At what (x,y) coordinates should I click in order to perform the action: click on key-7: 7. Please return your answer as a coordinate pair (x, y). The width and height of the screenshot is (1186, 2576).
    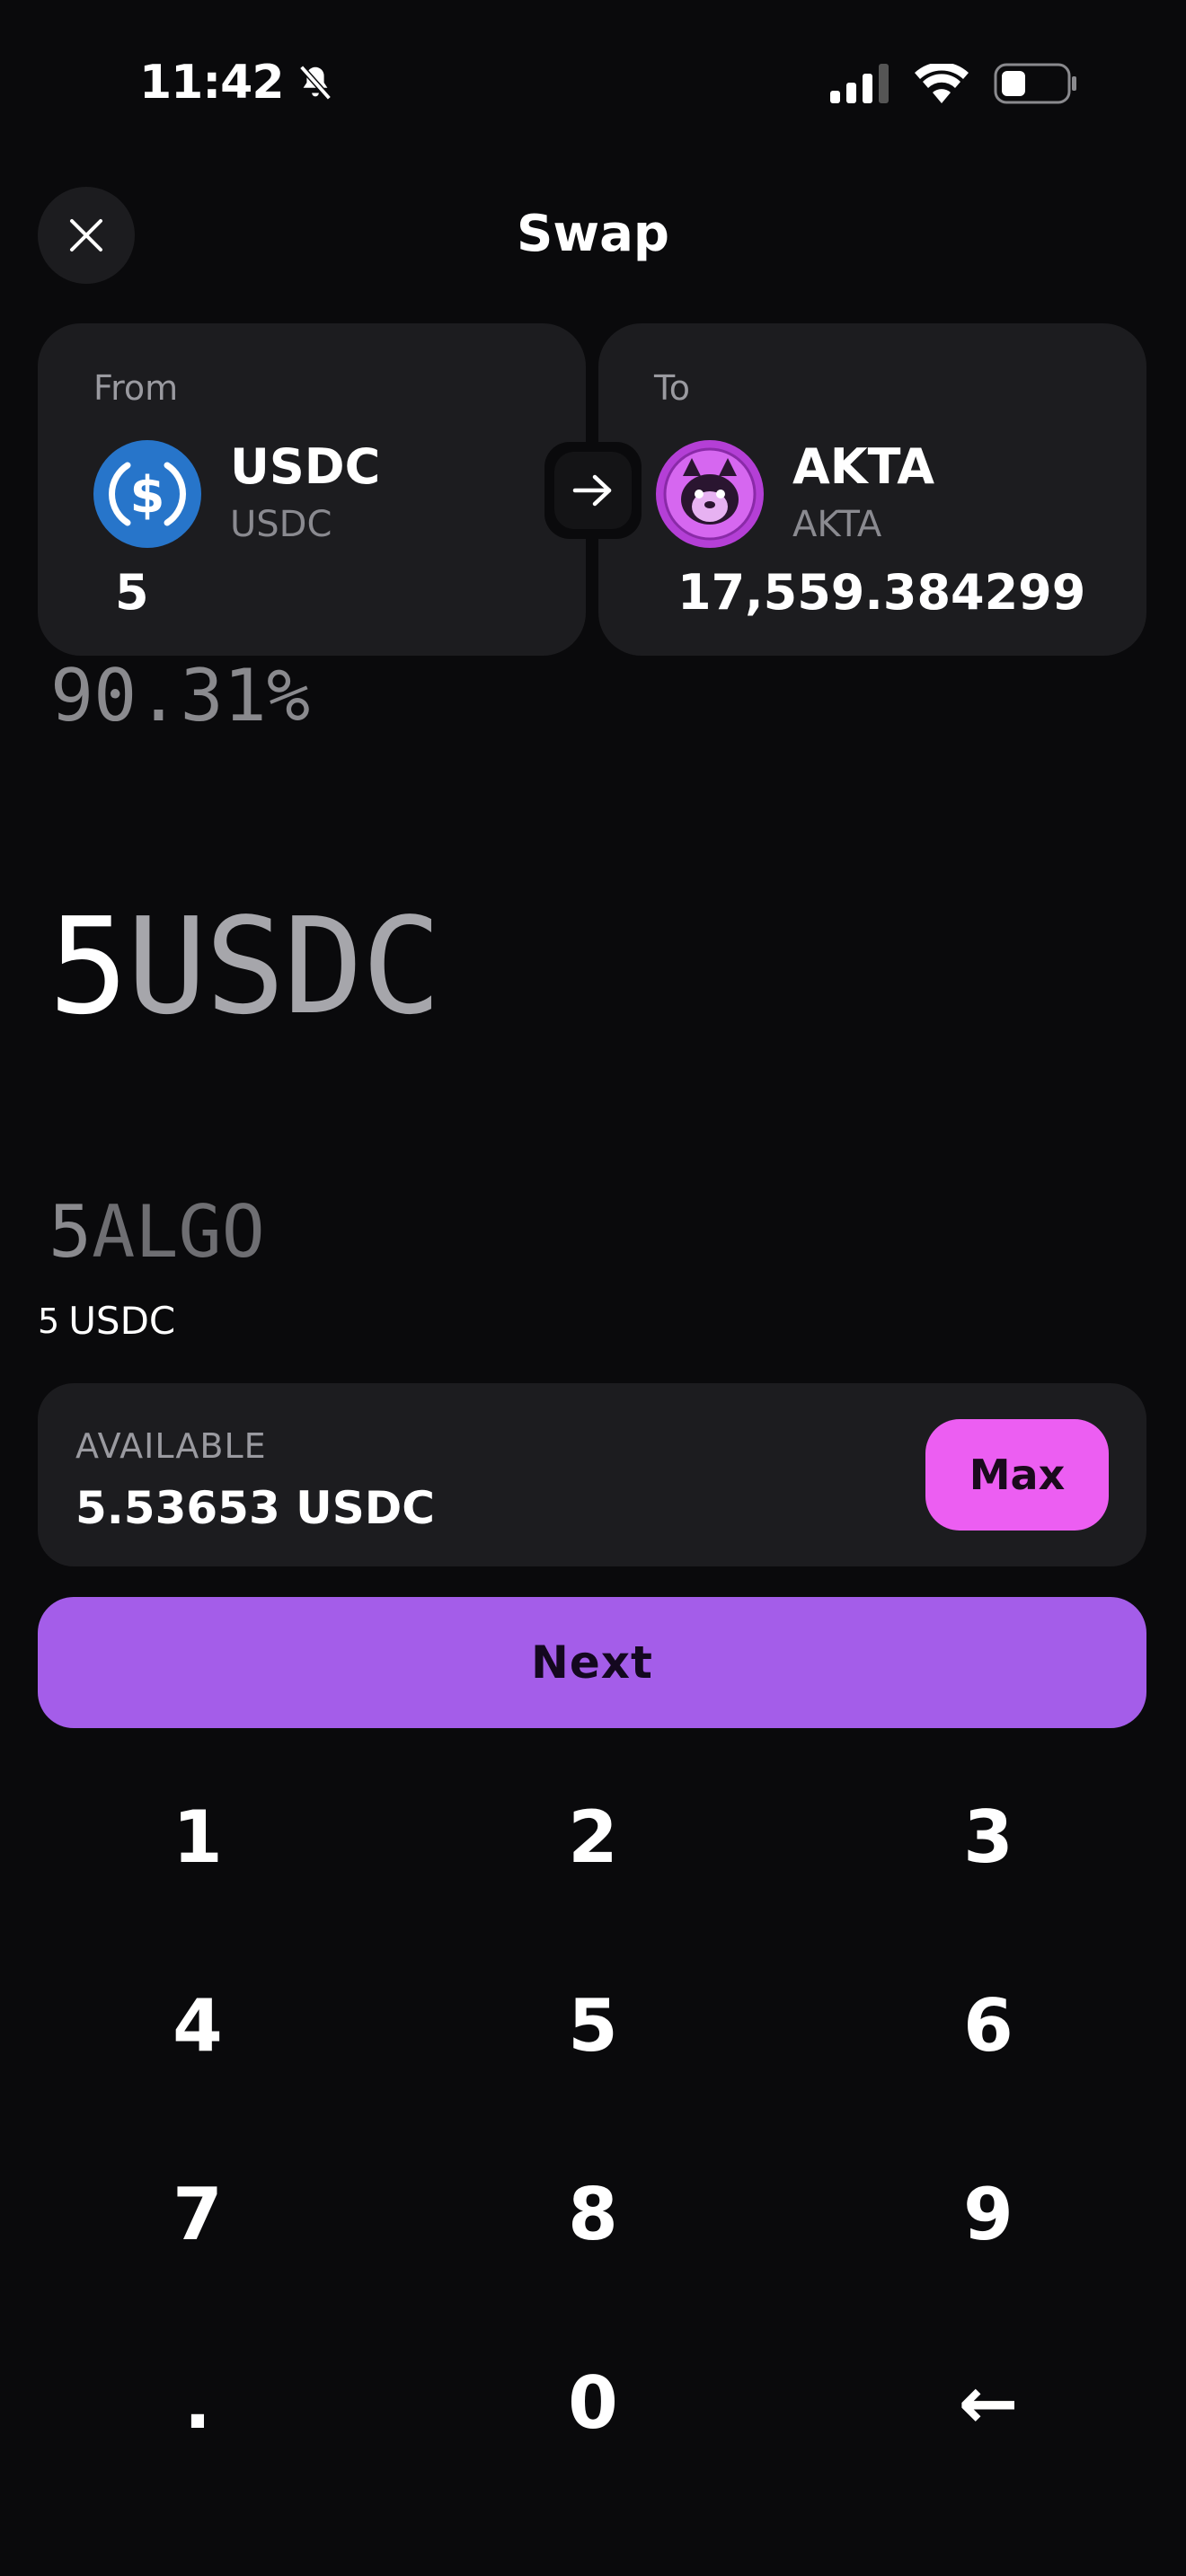
    Looking at the image, I should click on (197, 2214).